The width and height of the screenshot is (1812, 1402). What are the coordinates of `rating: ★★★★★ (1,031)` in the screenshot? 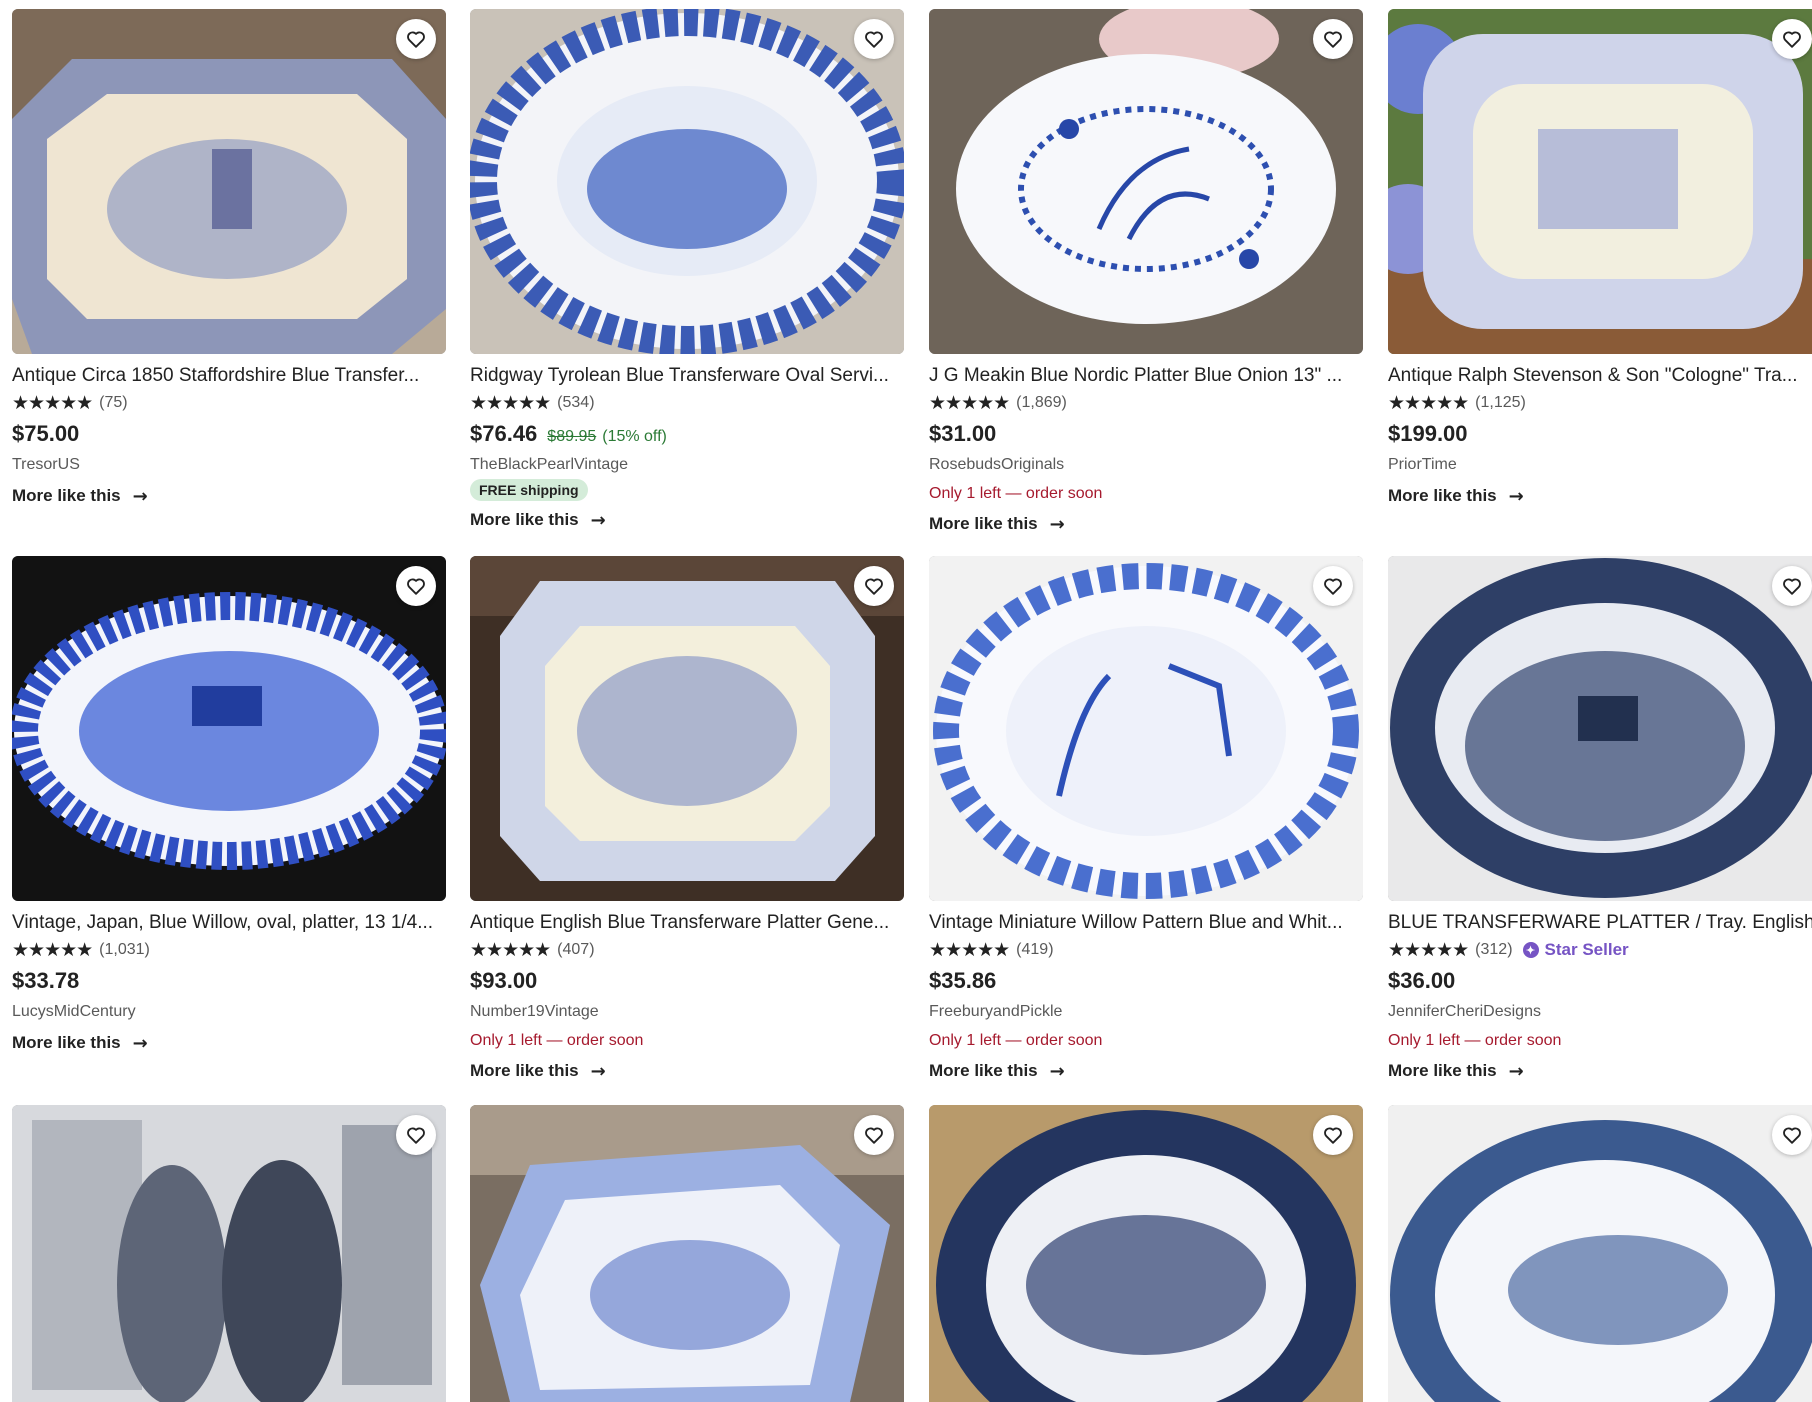 It's located at (229, 950).